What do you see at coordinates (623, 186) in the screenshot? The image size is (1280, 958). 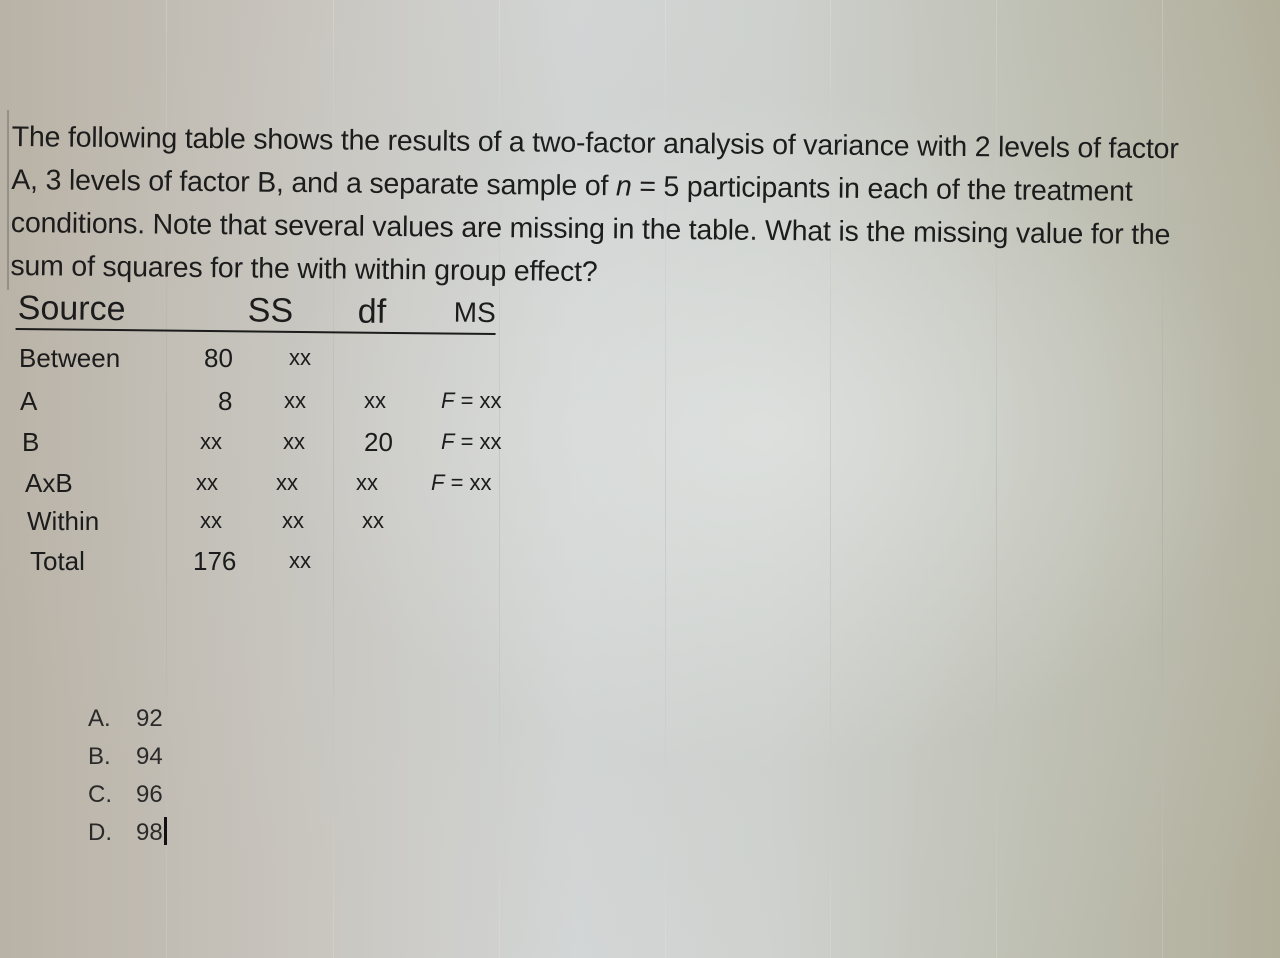 I see `sample-size-variable: n` at bounding box center [623, 186].